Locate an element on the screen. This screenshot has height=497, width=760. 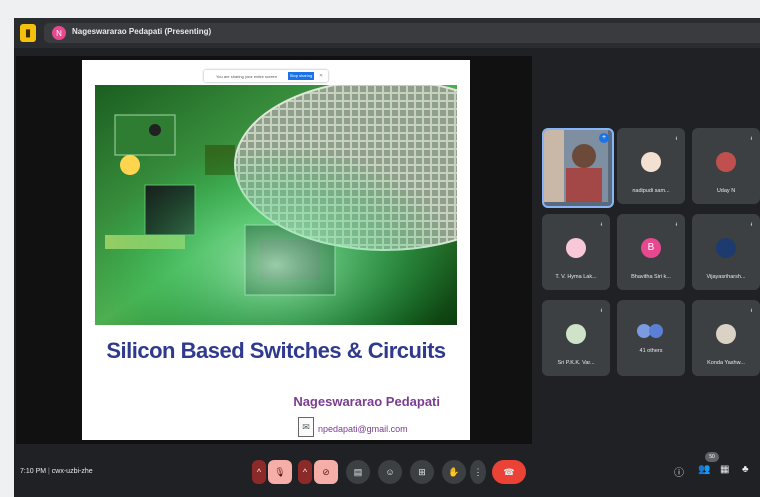
meeting-code: cwx-uzbi-zhe is located at coordinates (72, 471).